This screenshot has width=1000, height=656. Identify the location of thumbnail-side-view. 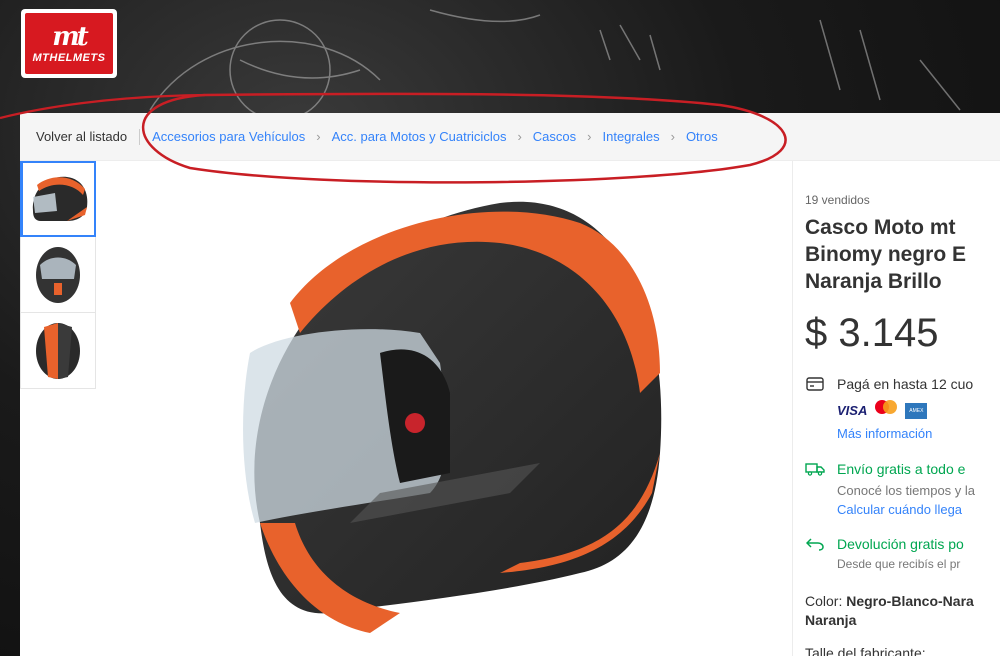
(58, 199).